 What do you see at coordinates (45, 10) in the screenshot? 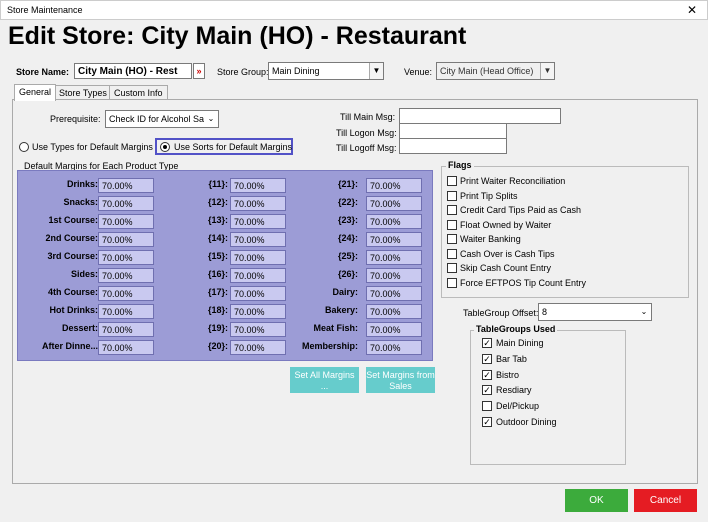
I see `window-title: Store Maintenance` at bounding box center [45, 10].